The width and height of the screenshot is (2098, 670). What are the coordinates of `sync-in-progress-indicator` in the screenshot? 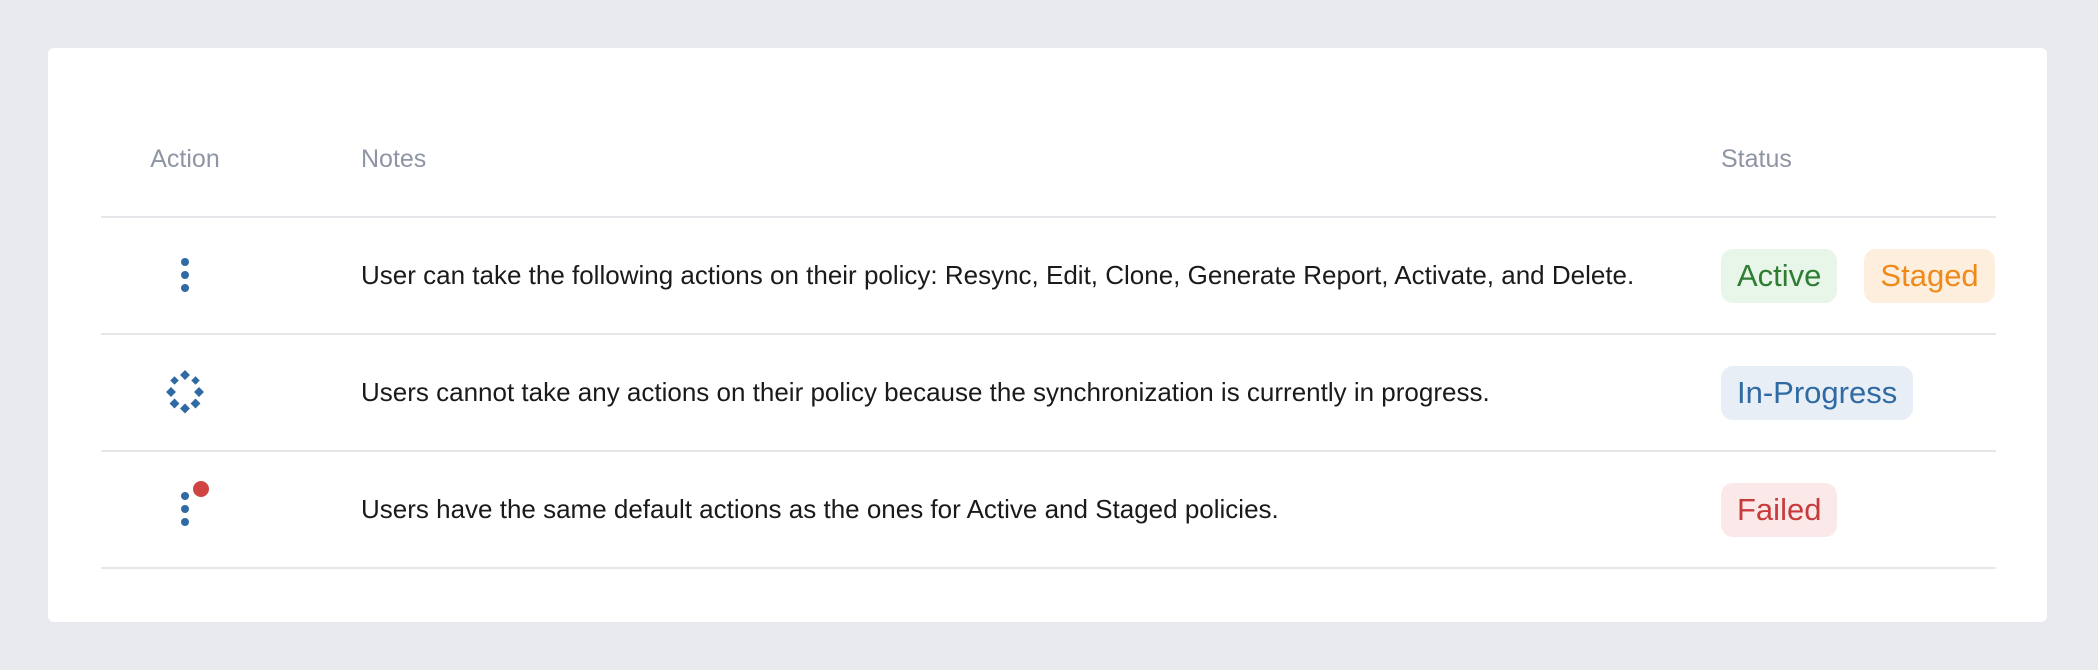 It's located at (185, 392).